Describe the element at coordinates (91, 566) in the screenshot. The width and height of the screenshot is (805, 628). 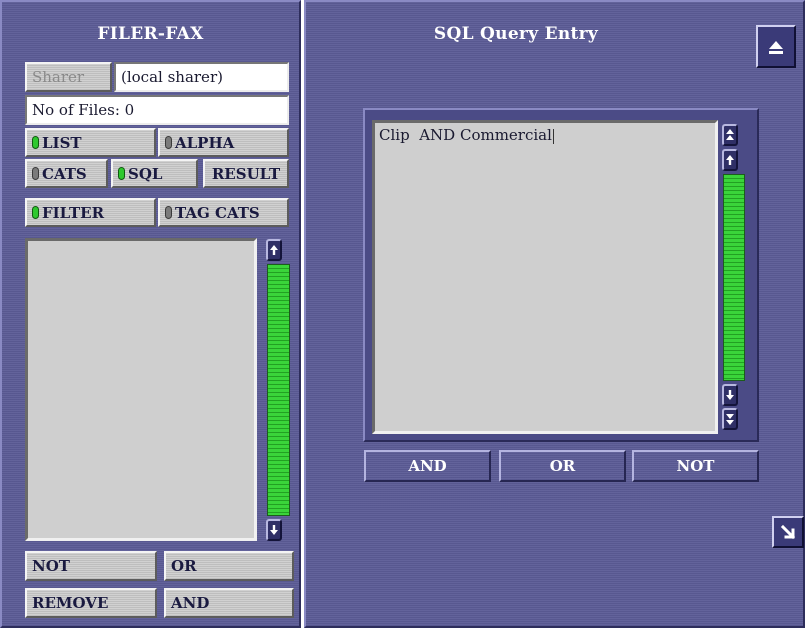
I see `not-button: NOT` at that location.